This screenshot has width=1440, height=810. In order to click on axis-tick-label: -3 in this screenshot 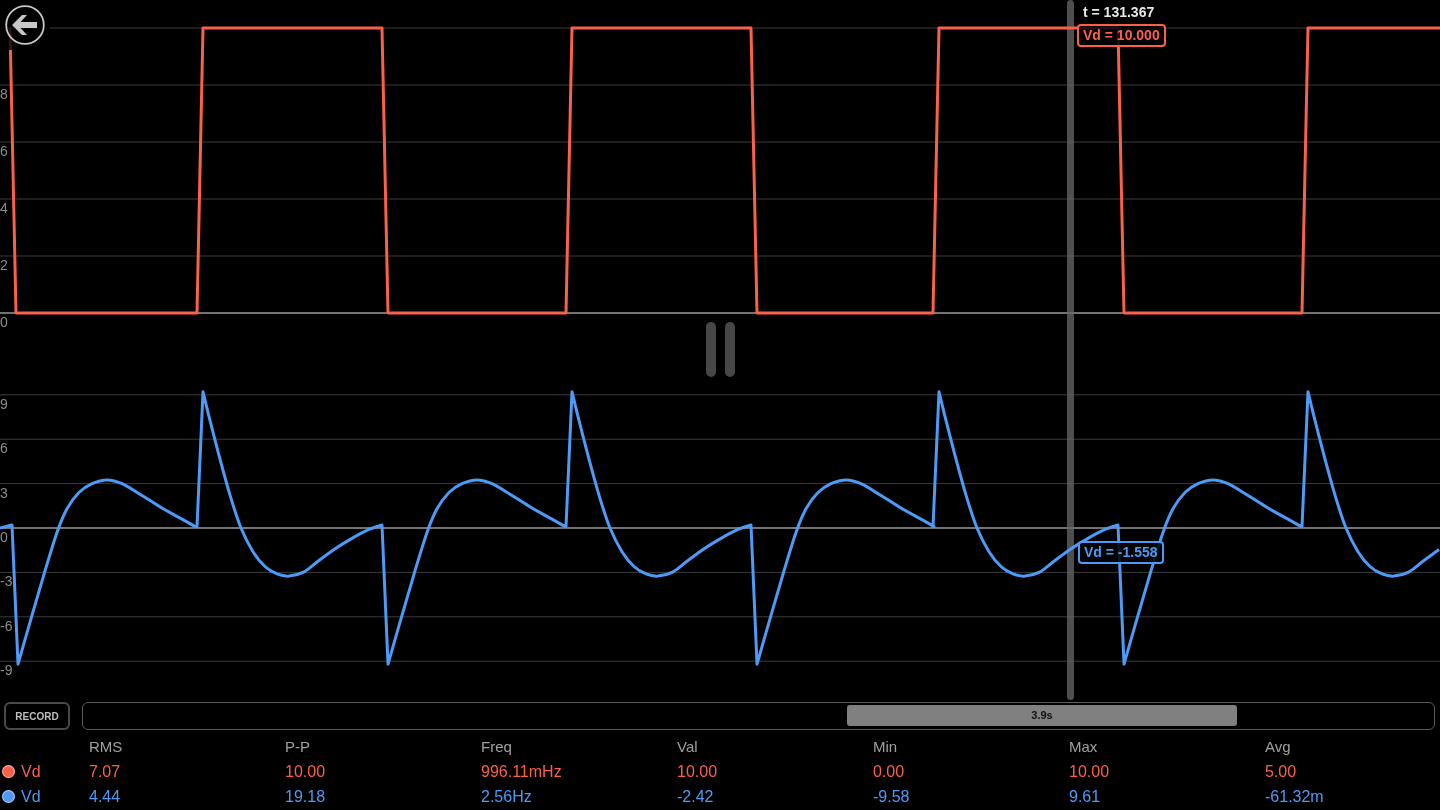, I will do `click(6, 581)`.